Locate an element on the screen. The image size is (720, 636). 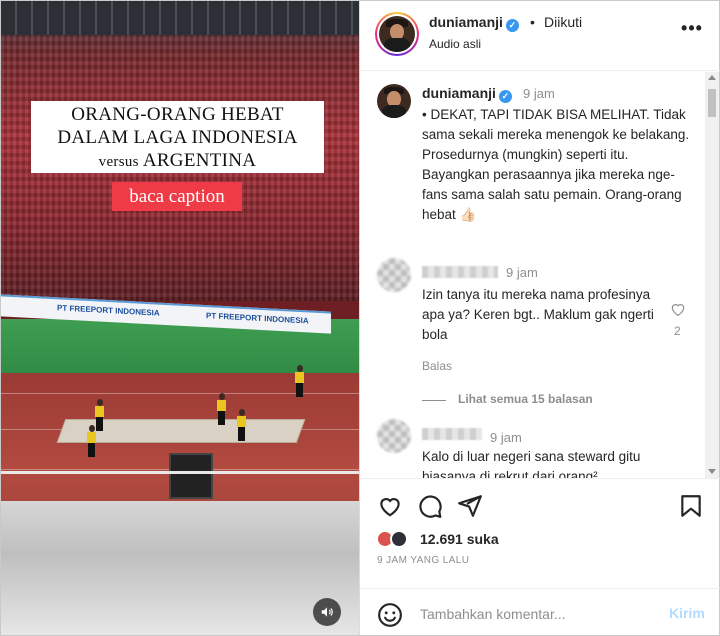
likes-count: 12.691 suka is located at coordinates (459, 539).